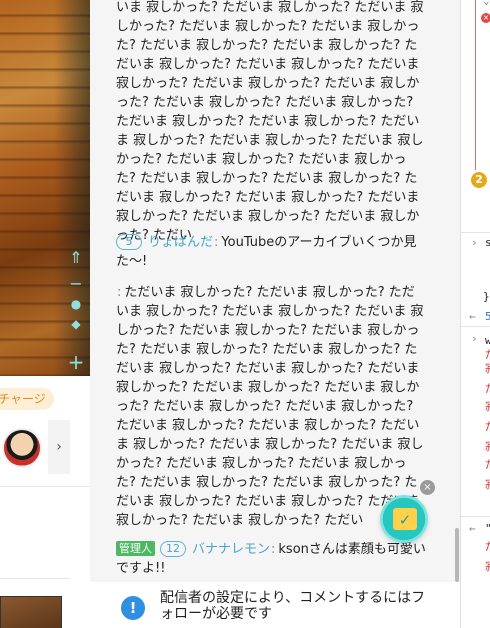 This screenshot has height=628, width=490. What do you see at coordinates (76, 258) in the screenshot?
I see `upload-icon: ⇑` at bounding box center [76, 258].